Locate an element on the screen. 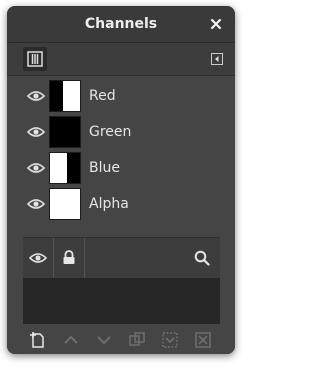 The width and height of the screenshot is (320, 379). search-icon is located at coordinates (202, 258).